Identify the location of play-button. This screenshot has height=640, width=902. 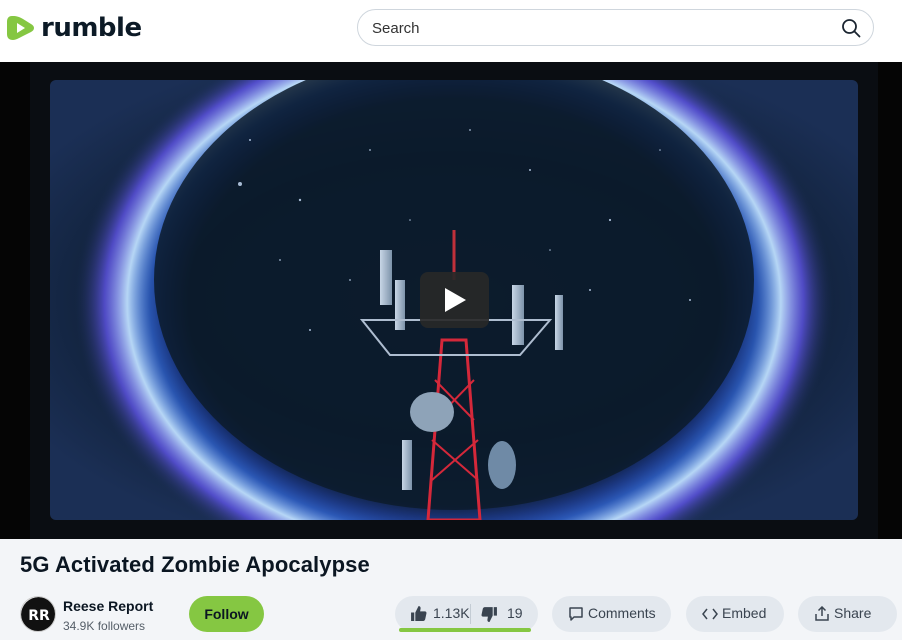
(454, 300).